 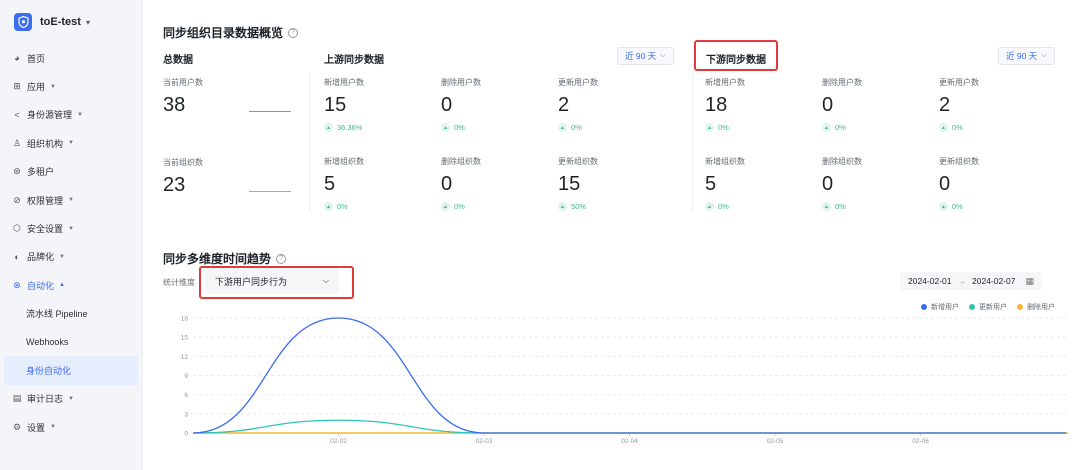 What do you see at coordinates (71, 427) in the screenshot?
I see `sidebar-item: ⚙ 设置 ▼` at bounding box center [71, 427].